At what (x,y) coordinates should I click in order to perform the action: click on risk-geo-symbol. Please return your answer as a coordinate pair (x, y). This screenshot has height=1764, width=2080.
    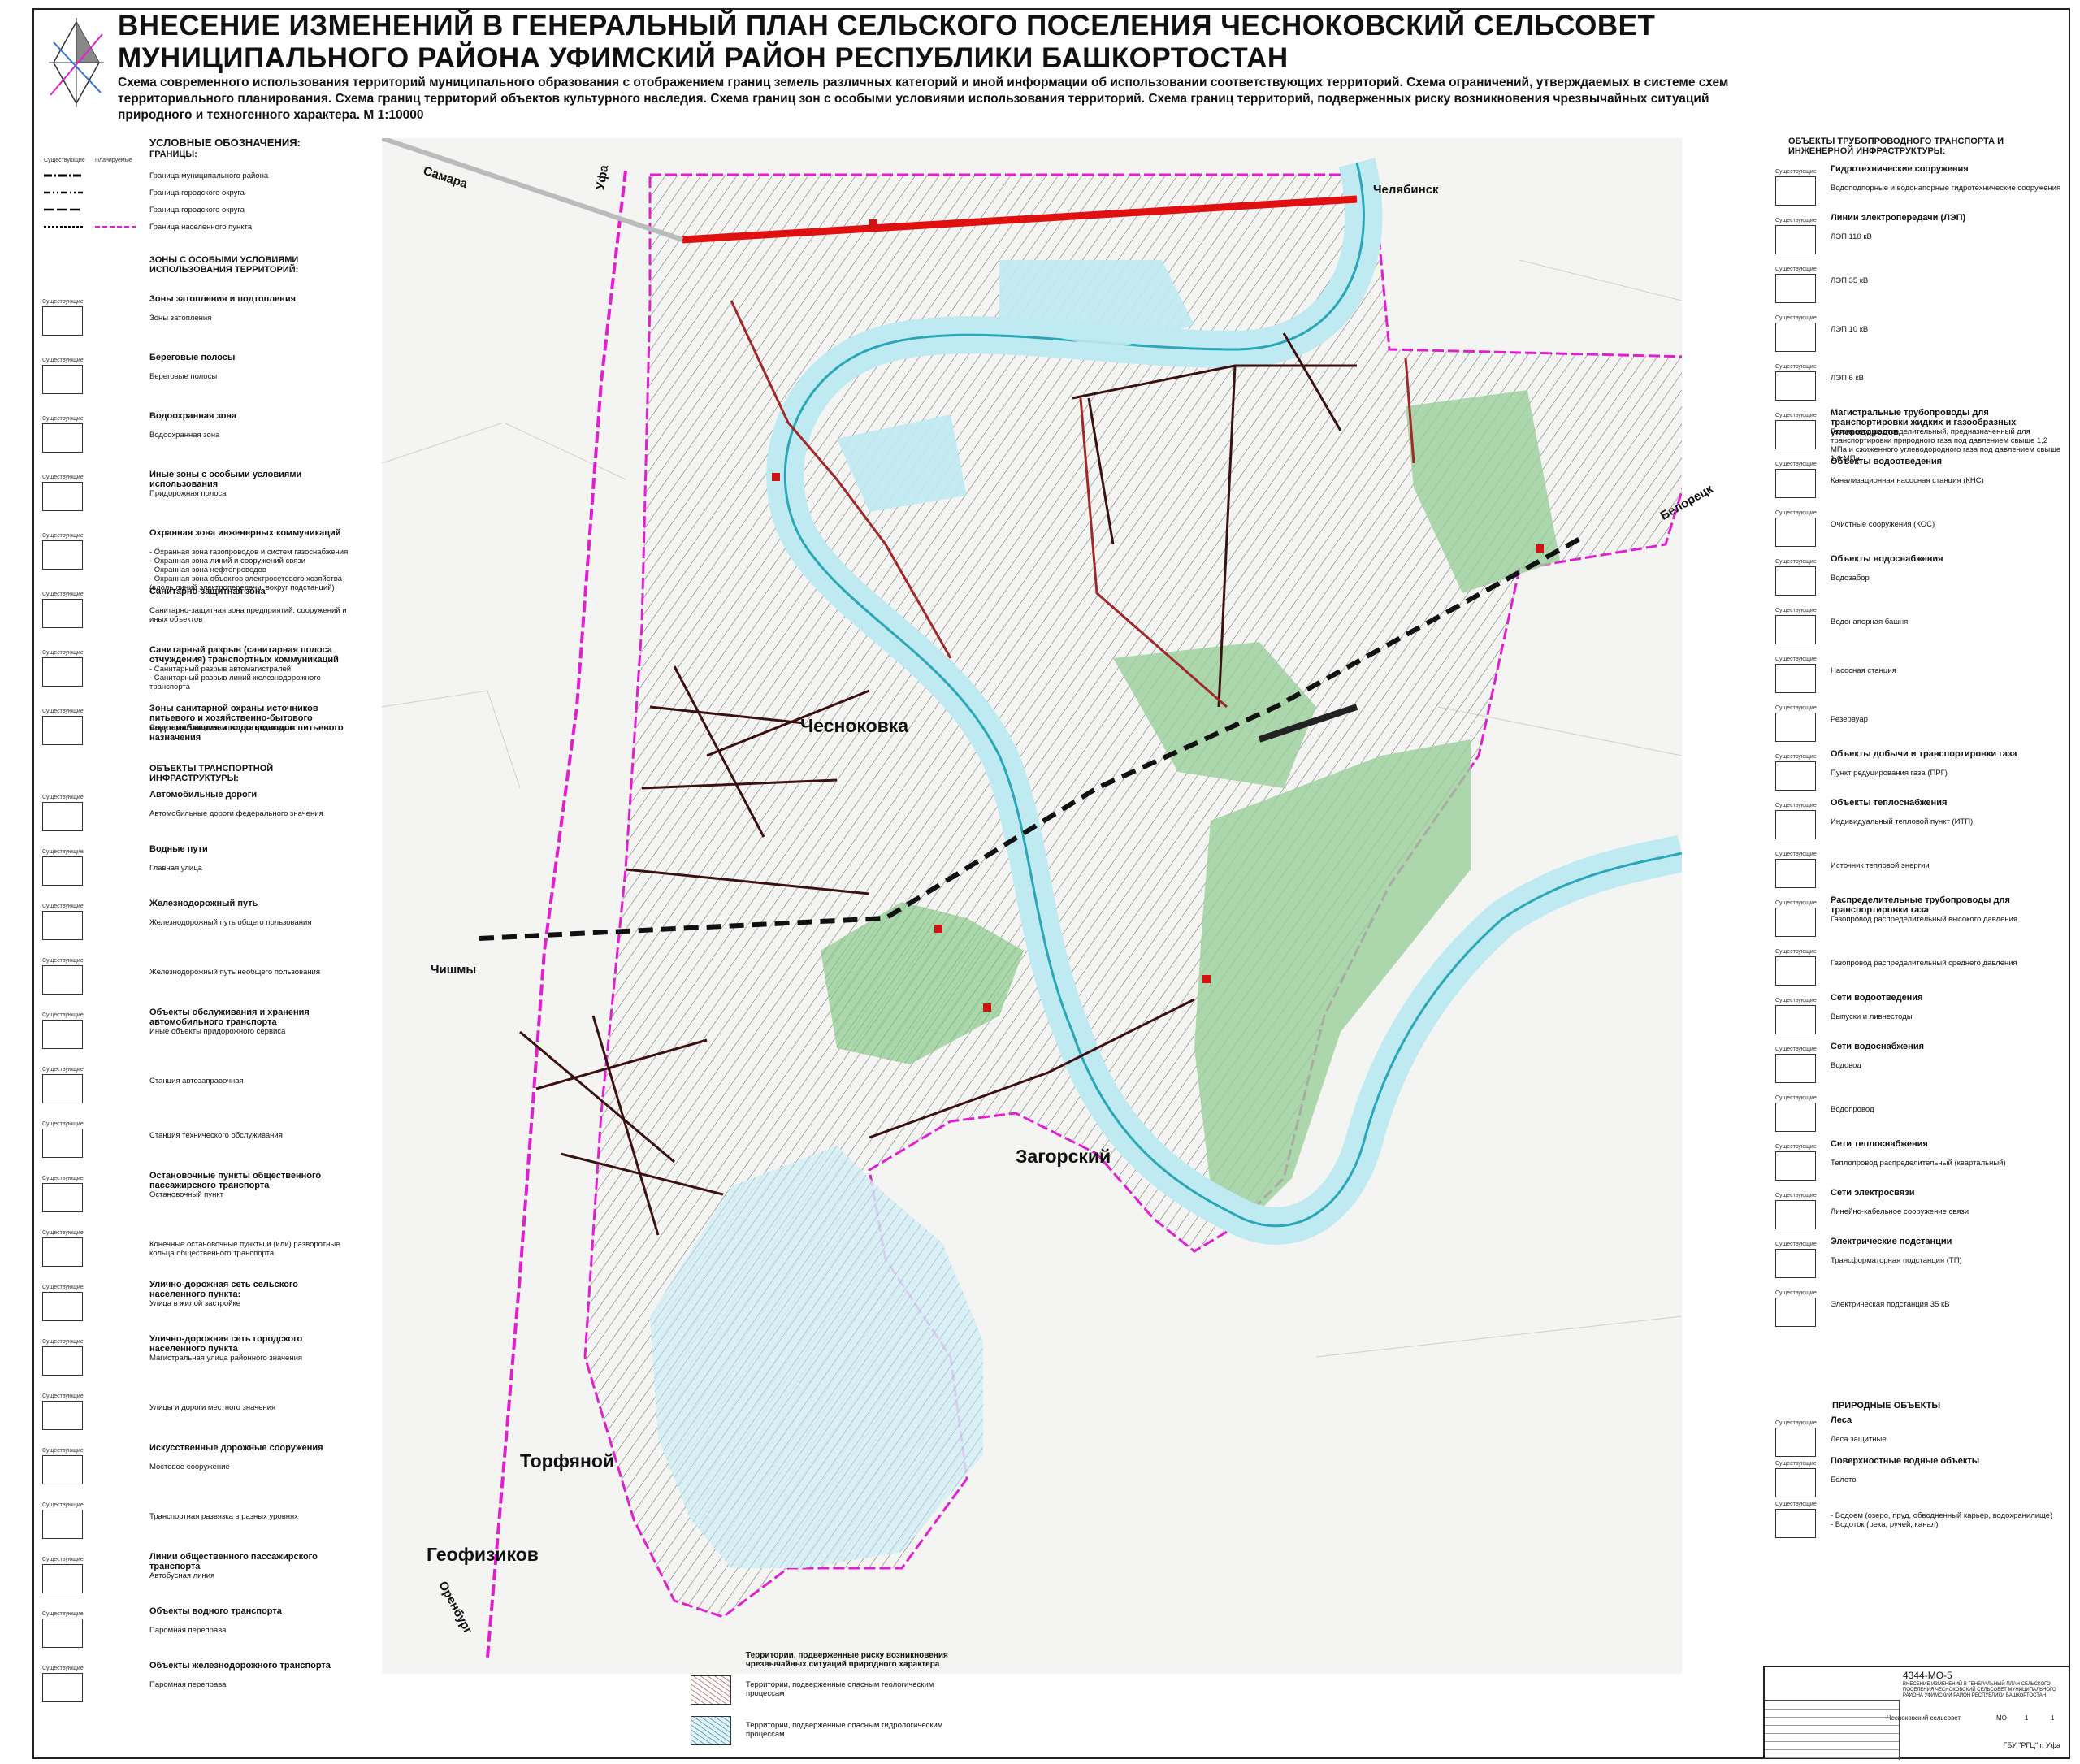
    Looking at the image, I should click on (711, 1690).